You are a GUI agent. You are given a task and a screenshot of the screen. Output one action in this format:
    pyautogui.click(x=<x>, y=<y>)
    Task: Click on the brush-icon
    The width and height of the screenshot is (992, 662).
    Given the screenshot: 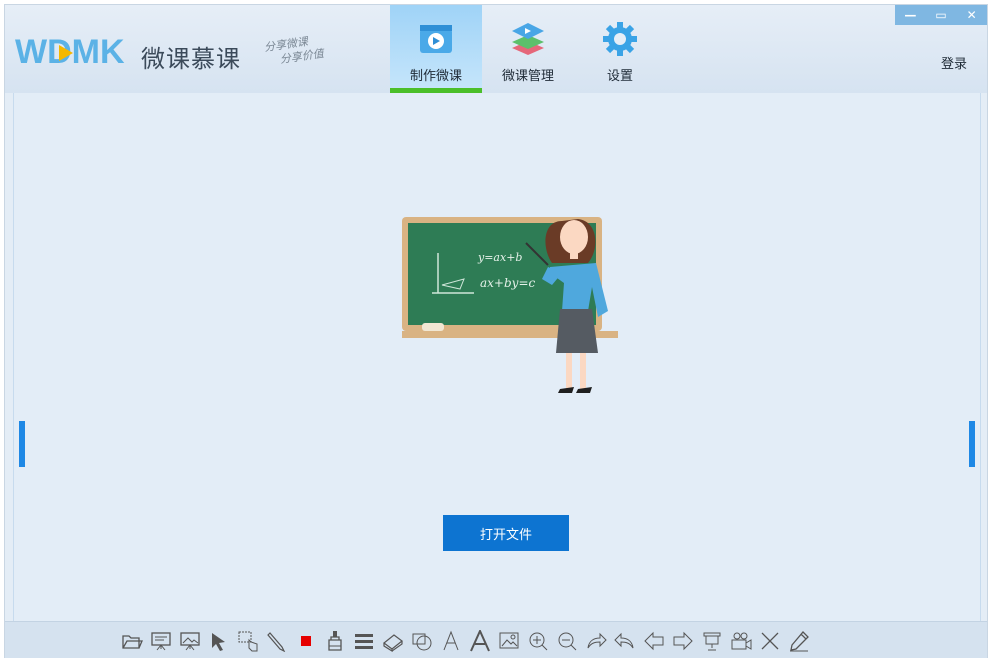 What is the action you would take?
    pyautogui.click(x=334, y=640)
    